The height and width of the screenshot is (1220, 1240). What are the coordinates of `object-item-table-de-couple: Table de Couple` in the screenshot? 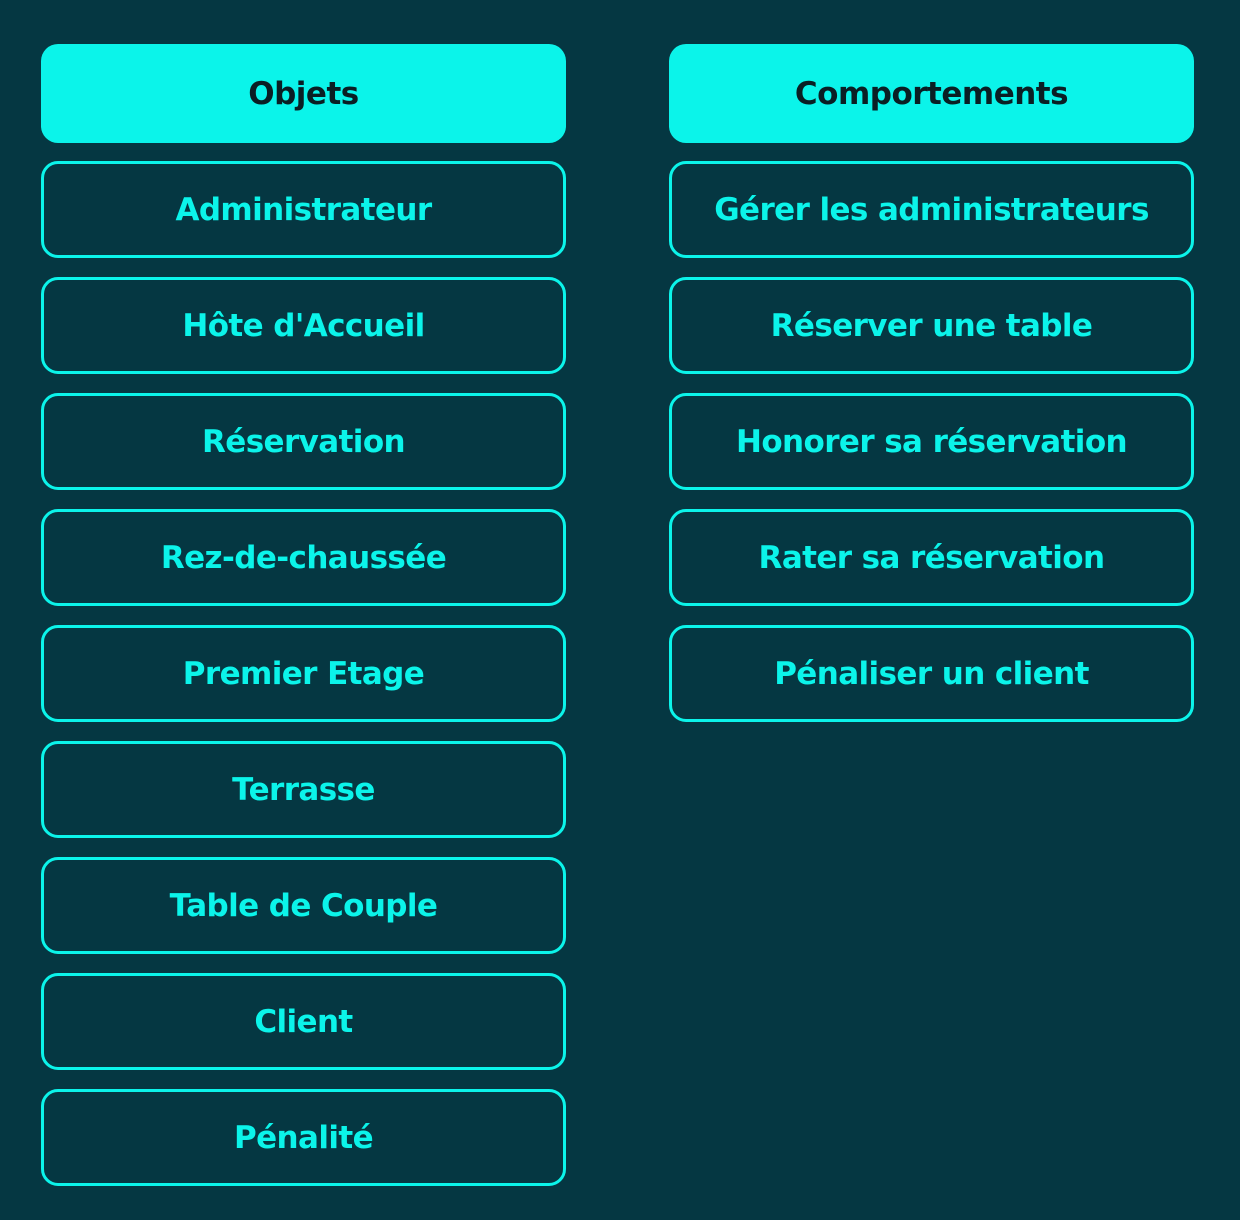 It's located at (303, 905).